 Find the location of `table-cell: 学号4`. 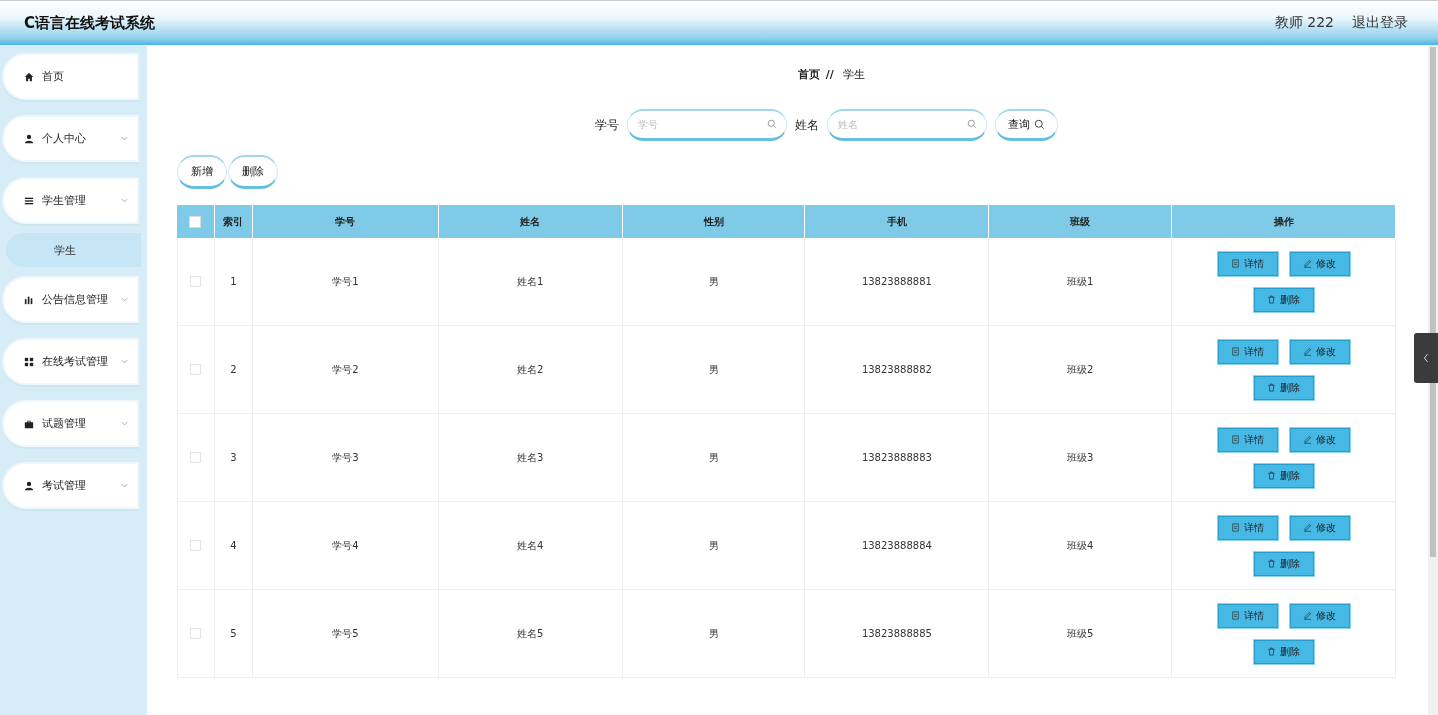

table-cell: 学号4 is located at coordinates (345, 545).